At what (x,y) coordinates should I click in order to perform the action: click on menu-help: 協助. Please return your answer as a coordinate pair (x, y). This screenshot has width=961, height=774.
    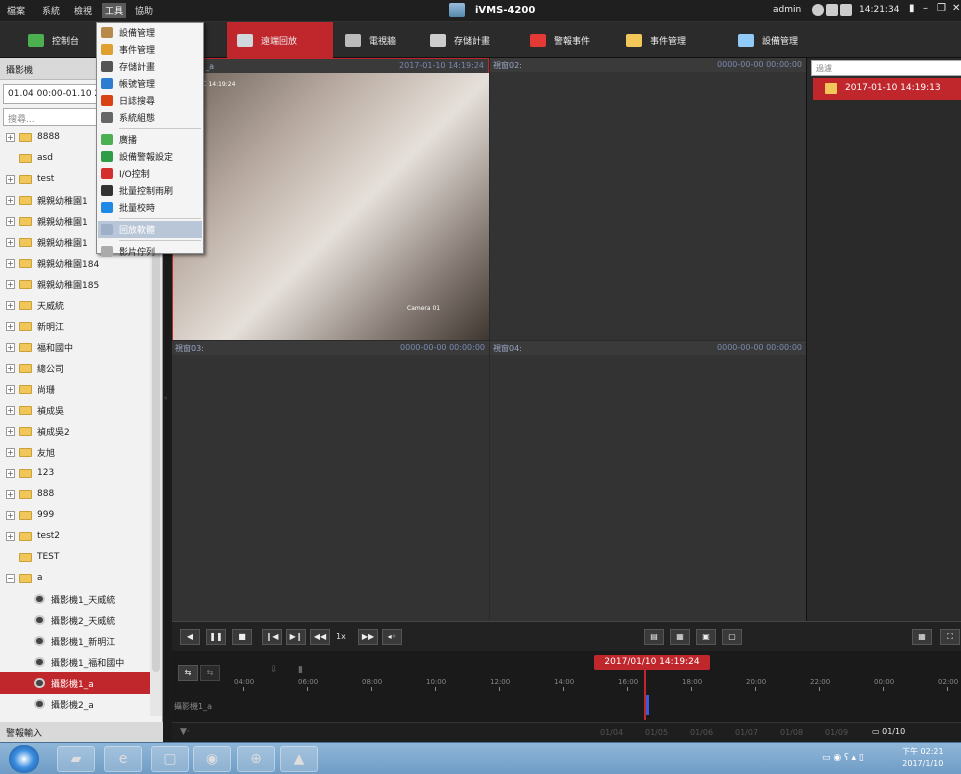
    Looking at the image, I should click on (144, 10).